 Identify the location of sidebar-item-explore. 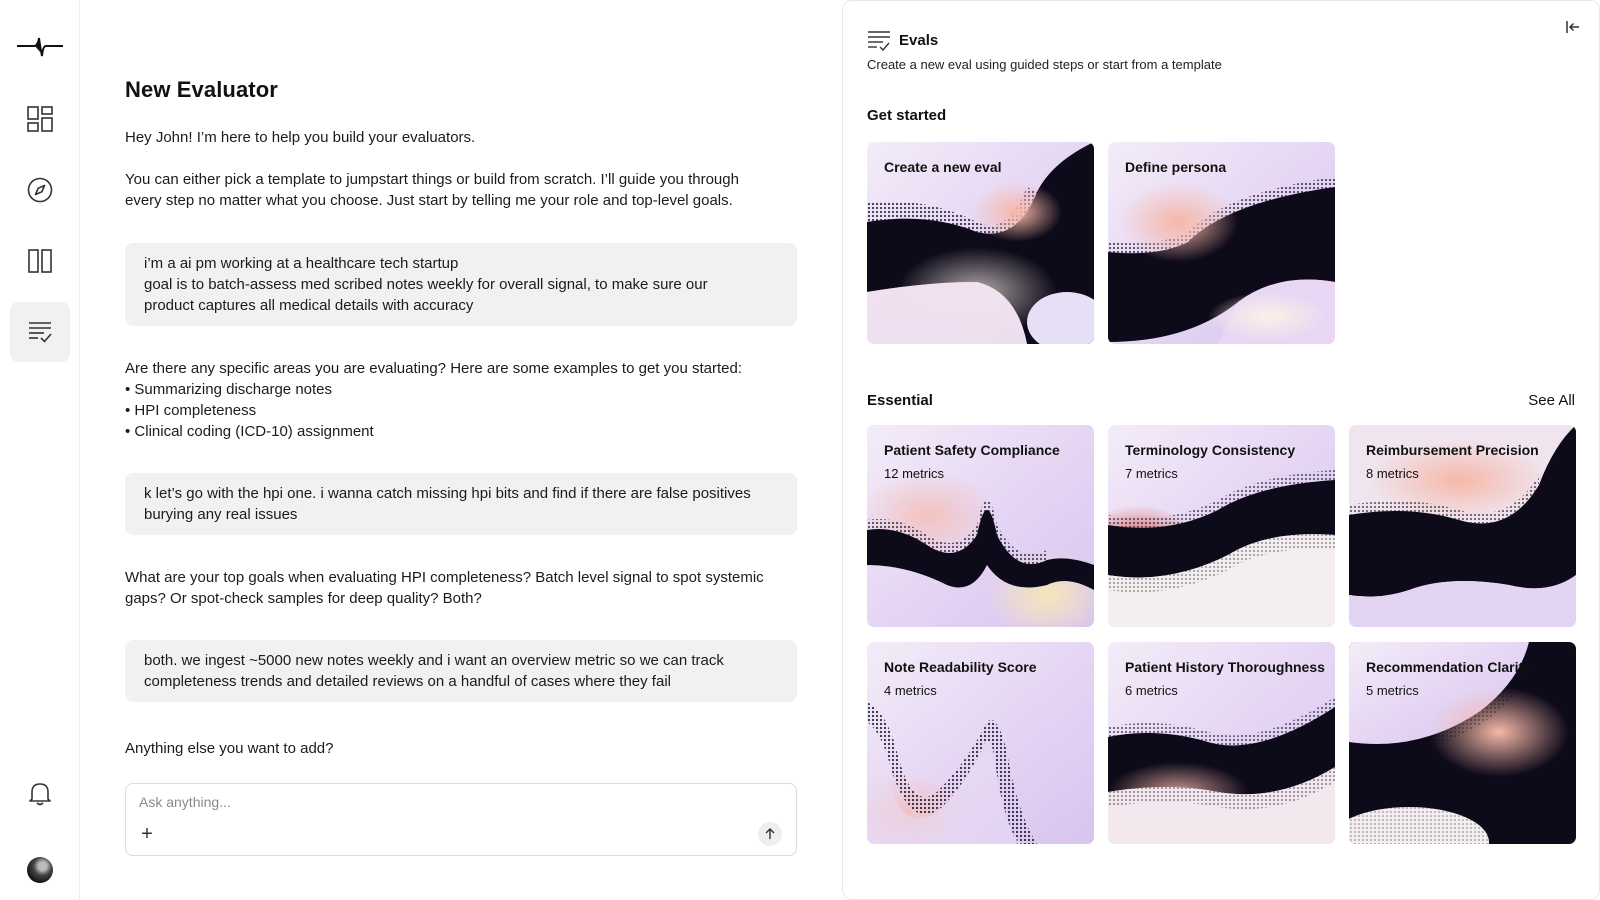
(40, 190).